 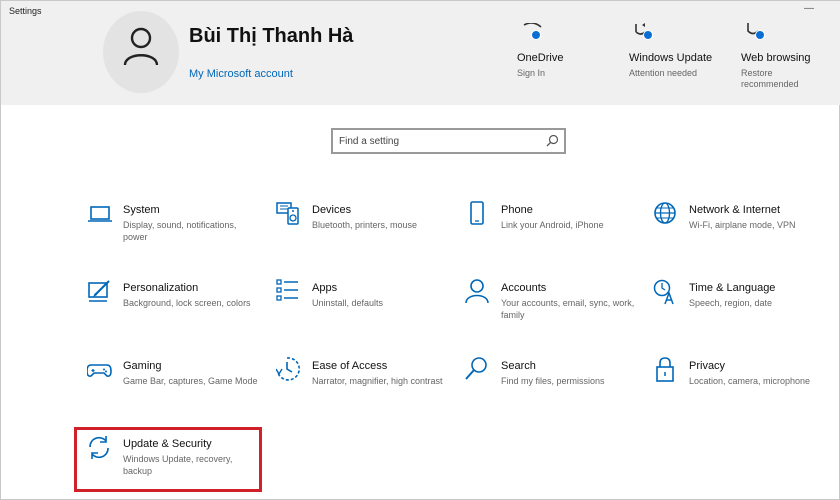 I want to click on lock-icon, so click(x=667, y=370).